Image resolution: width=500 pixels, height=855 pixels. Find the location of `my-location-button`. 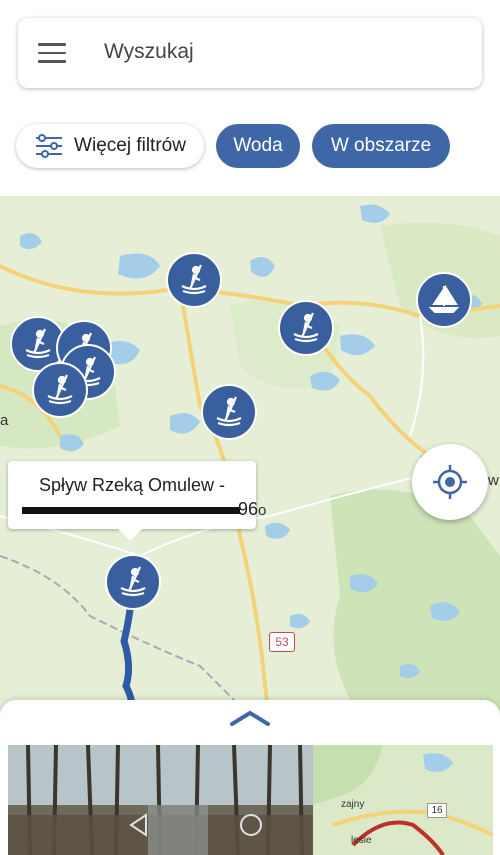

my-location-button is located at coordinates (450, 482).